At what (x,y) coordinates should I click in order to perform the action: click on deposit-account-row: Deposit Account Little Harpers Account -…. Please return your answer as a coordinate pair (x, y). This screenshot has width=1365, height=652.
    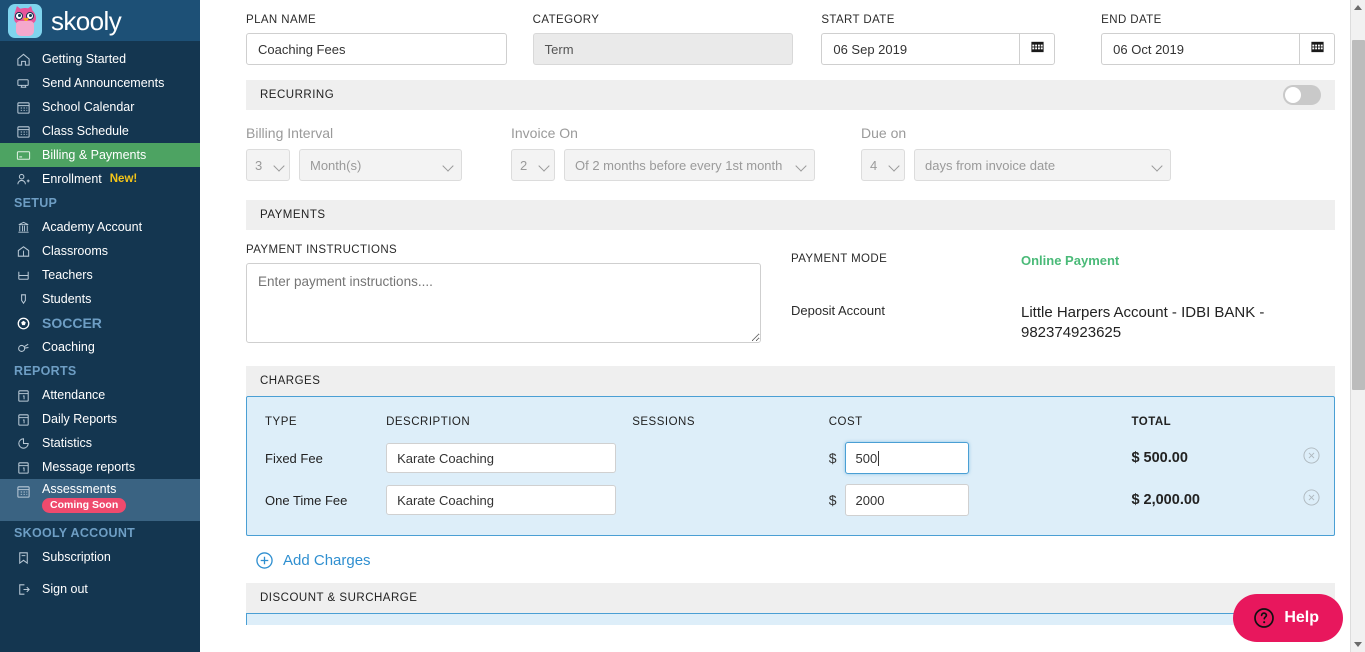
    Looking at the image, I should click on (1051, 322).